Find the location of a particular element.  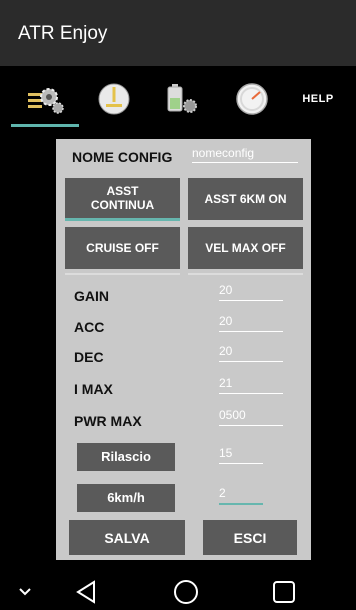

nav-recents-button is located at coordinates (284, 592).